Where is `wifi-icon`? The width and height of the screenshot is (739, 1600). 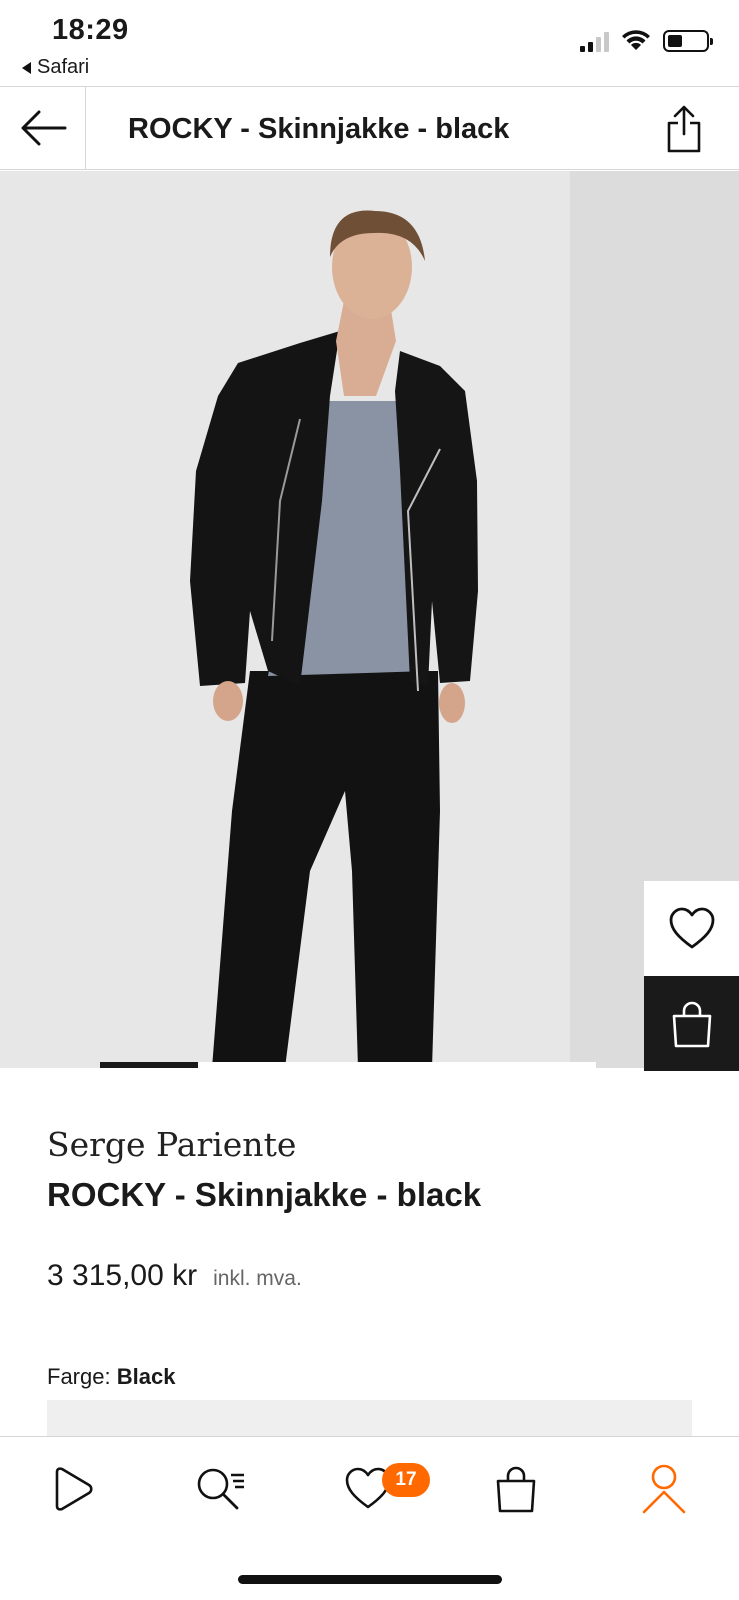
wifi-icon is located at coordinates (636, 40).